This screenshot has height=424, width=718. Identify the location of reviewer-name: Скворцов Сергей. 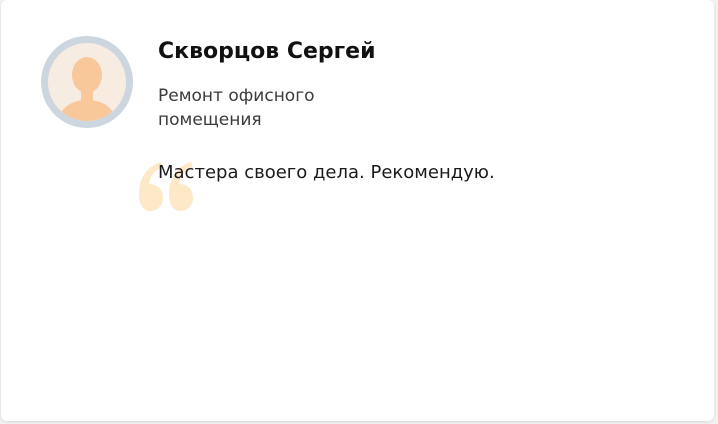
(267, 51).